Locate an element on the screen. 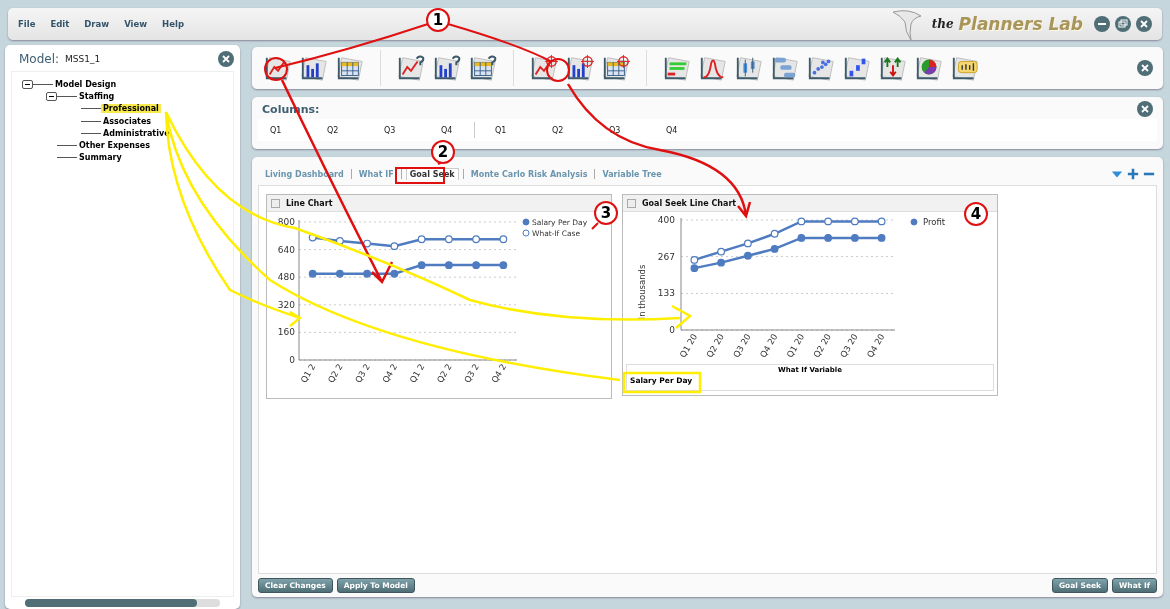 The height and width of the screenshot is (609, 1170). menu-item: Help is located at coordinates (173, 24).